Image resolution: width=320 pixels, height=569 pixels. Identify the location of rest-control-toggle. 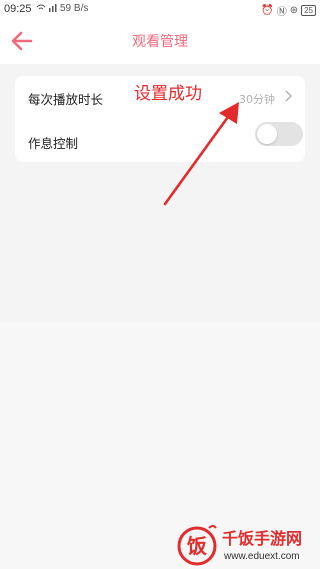
(279, 134).